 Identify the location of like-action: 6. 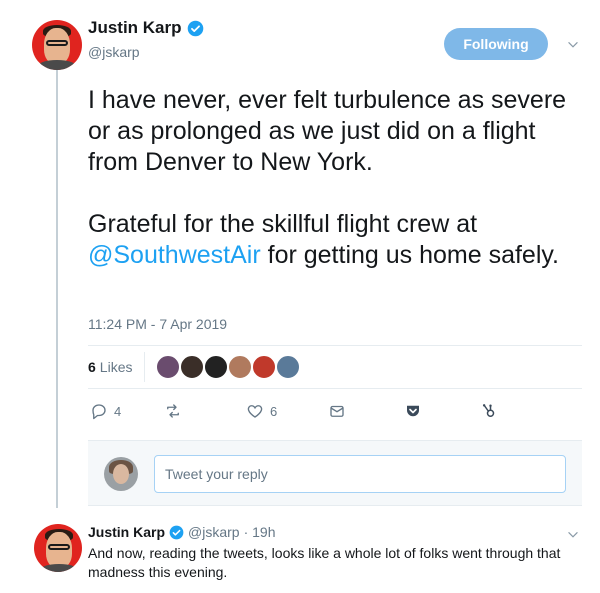
(261, 411).